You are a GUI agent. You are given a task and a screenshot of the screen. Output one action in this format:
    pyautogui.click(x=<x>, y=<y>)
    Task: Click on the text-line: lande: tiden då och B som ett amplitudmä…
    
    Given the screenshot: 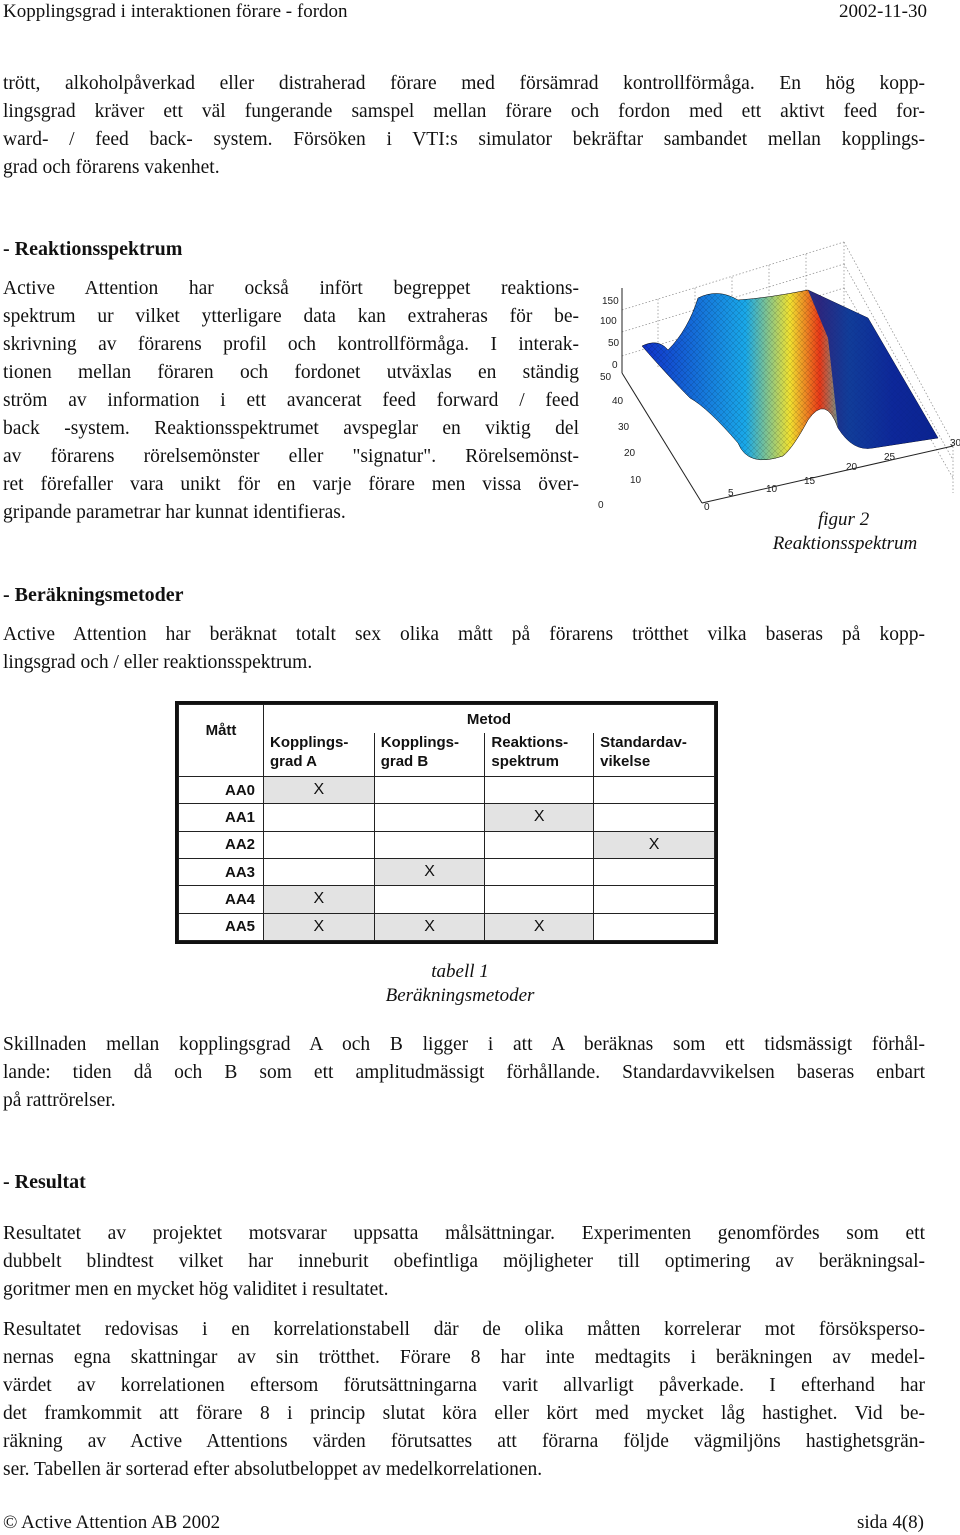 What is the action you would take?
    pyautogui.click(x=464, y=1072)
    